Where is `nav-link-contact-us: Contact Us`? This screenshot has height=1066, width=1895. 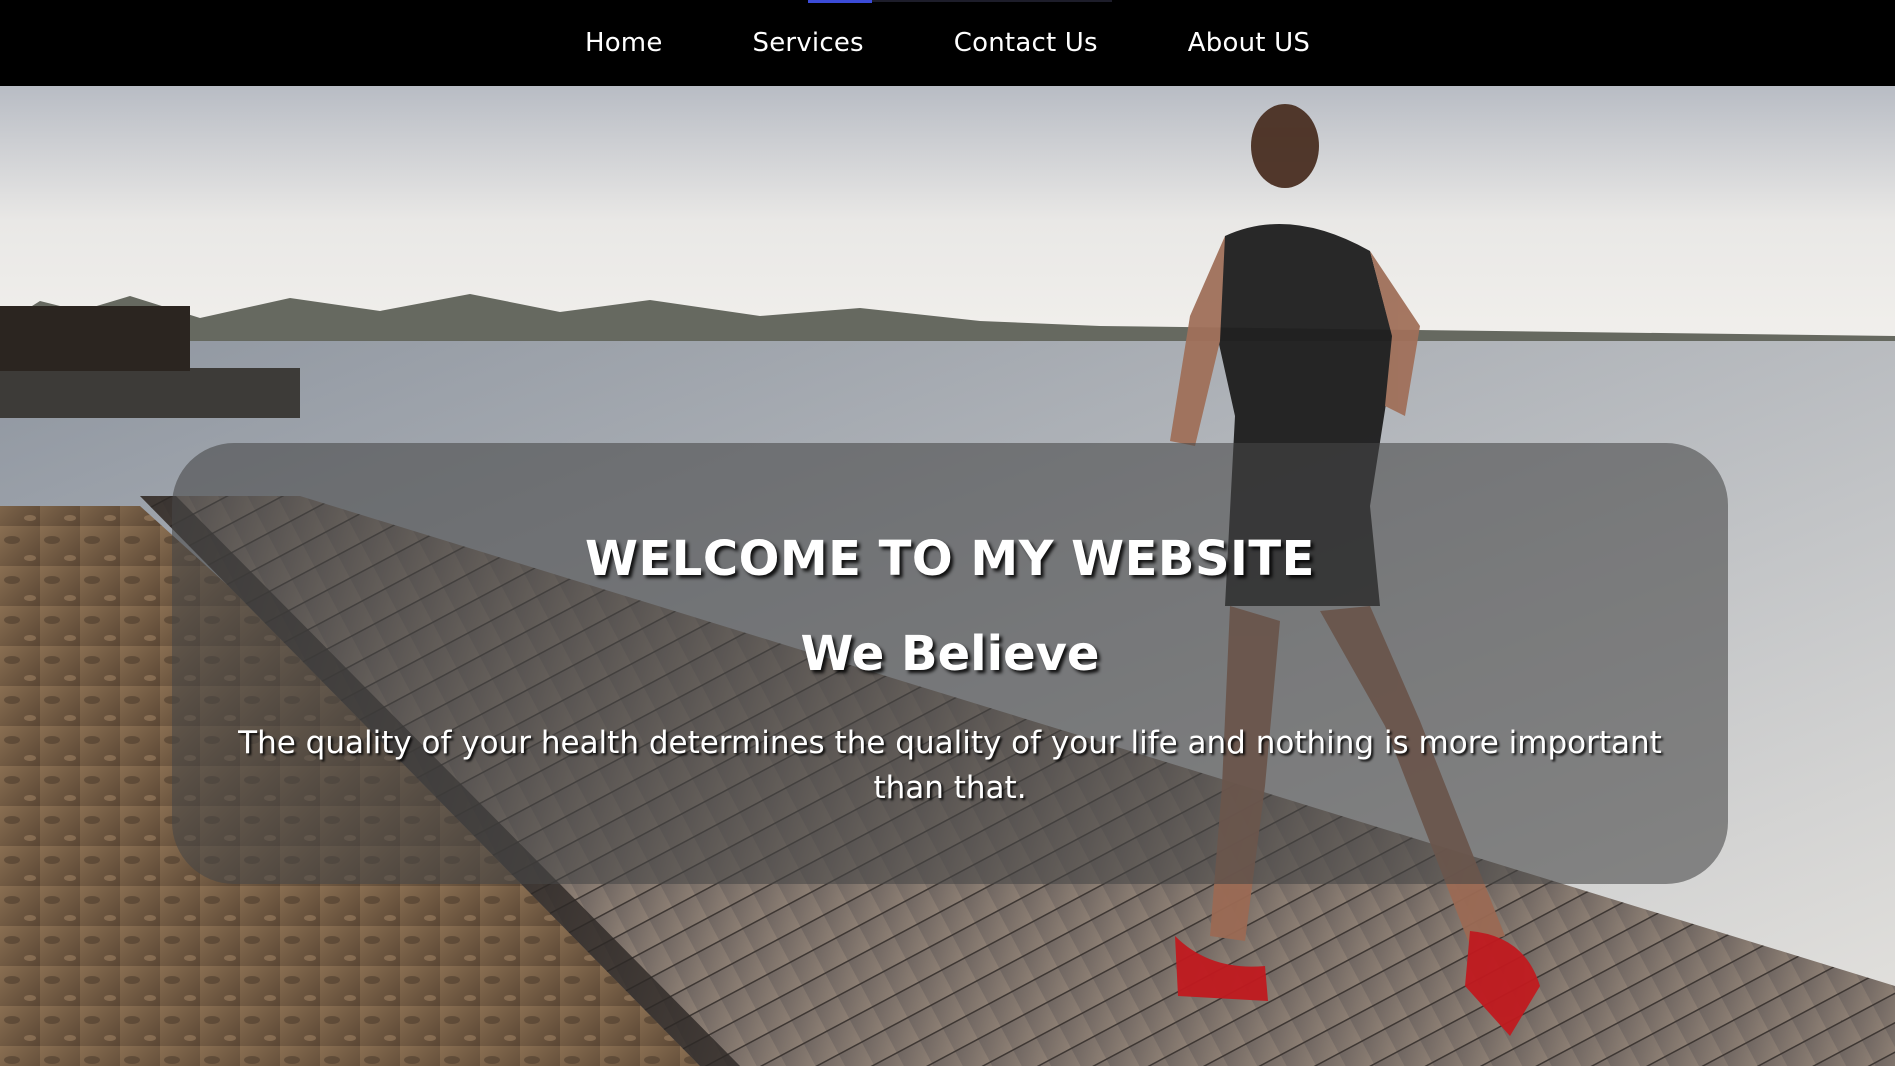 nav-link-contact-us: Contact Us is located at coordinates (1026, 43).